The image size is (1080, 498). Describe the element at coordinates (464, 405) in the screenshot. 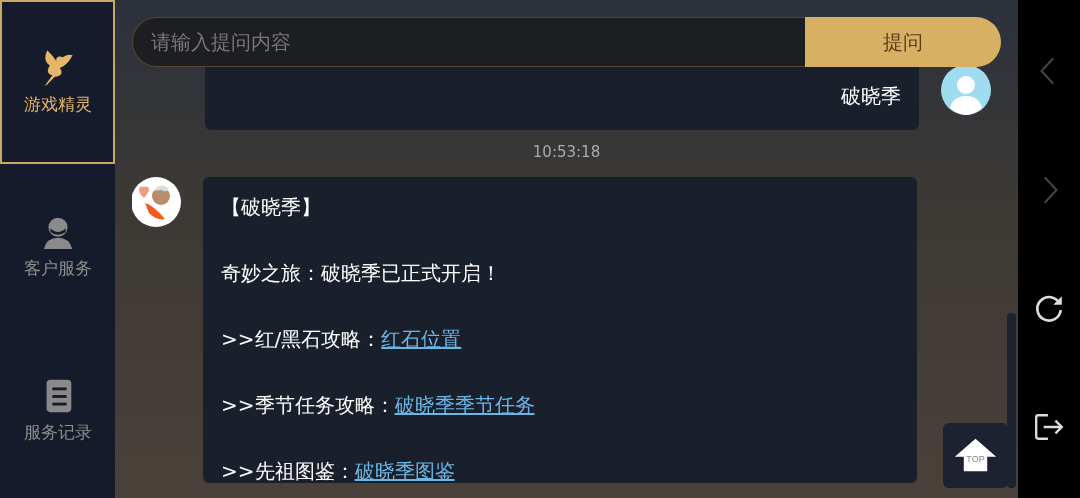

I see `guide-link: 破晓季季节任务` at that location.